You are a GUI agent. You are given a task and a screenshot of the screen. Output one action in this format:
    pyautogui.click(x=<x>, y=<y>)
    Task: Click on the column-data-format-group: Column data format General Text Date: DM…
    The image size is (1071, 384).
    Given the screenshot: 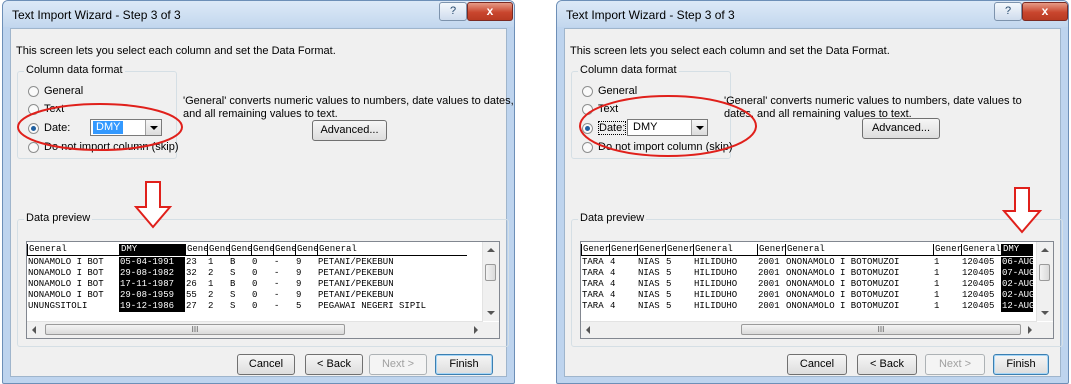 What is the action you would take?
    pyautogui.click(x=98, y=111)
    